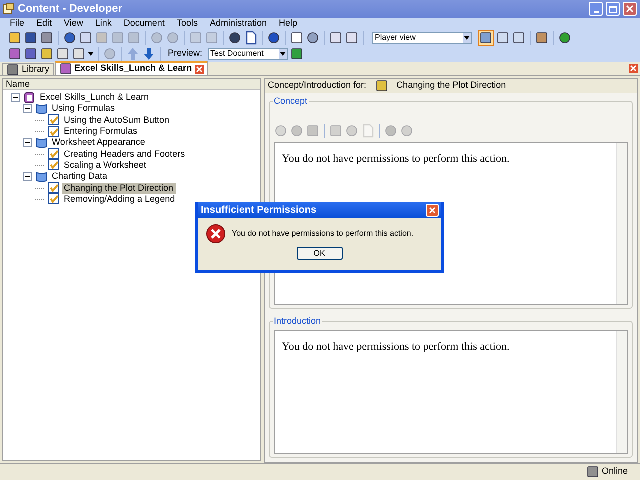 The width and height of the screenshot is (640, 480). What do you see at coordinates (17, 24) in the screenshot?
I see `menu-item: File` at bounding box center [17, 24].